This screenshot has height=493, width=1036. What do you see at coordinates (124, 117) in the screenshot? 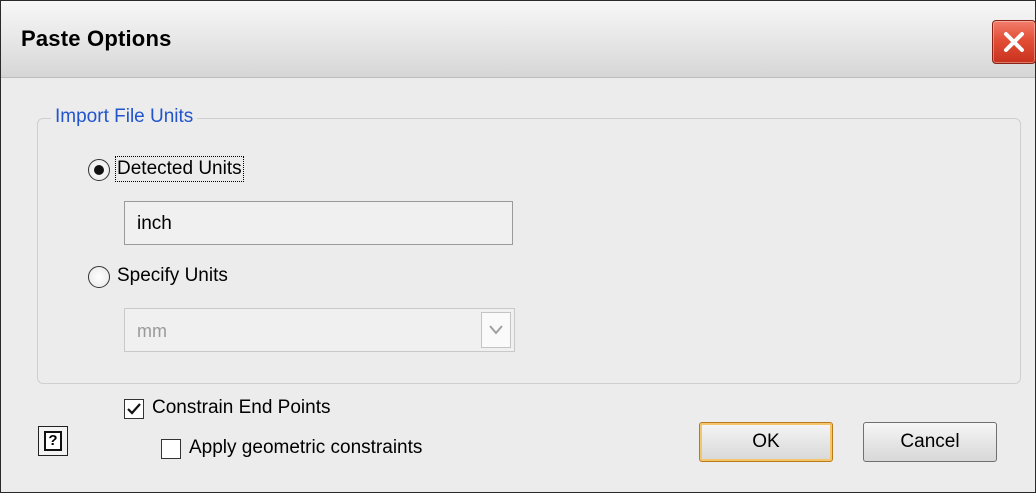
I see `import-units-group-label: Import File Units` at bounding box center [124, 117].